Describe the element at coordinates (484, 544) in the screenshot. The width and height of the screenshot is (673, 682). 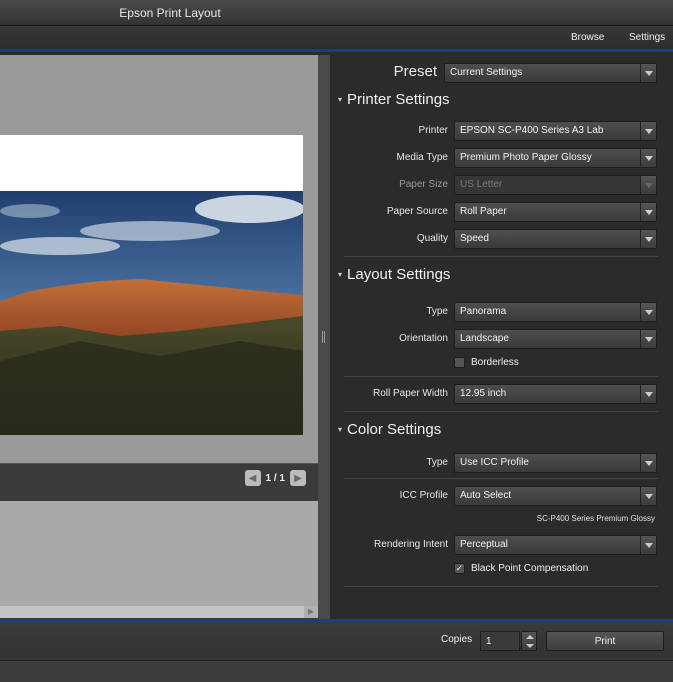
I see `rendering-intent-value: Perceptual` at that location.